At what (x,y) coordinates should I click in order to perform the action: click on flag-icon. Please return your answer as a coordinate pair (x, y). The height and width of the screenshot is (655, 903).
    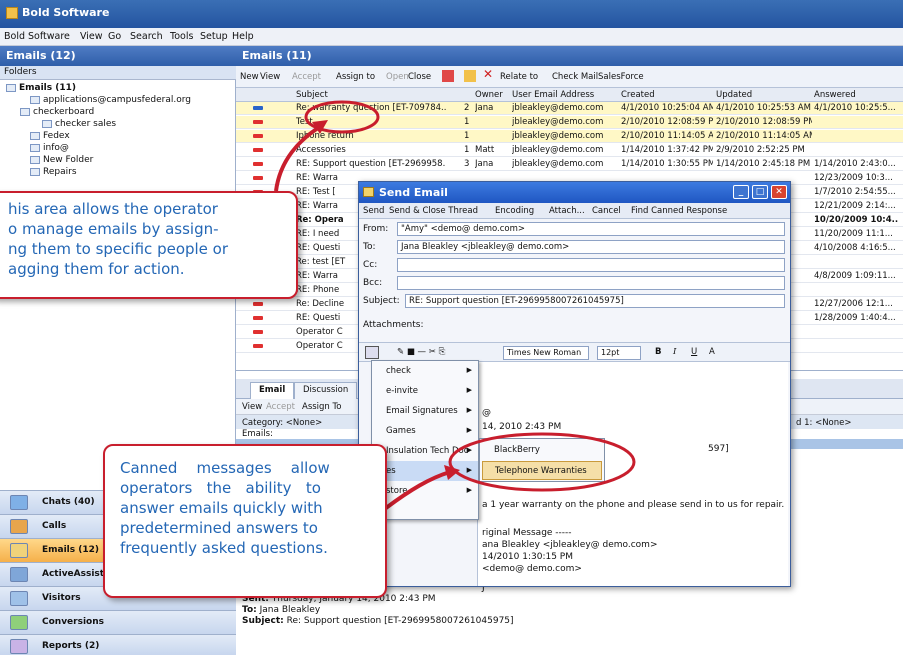
    Looking at the image, I should click on (448, 76).